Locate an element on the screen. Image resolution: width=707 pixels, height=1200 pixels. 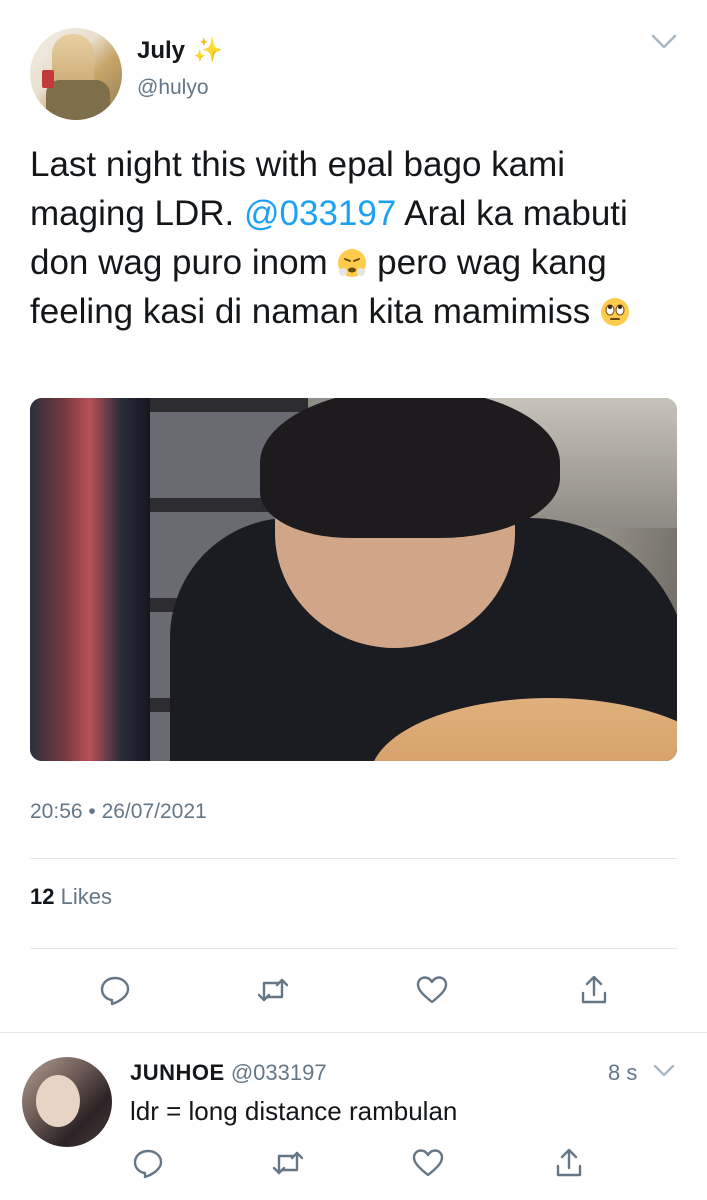
reply-author-handle: @033197 is located at coordinates (278, 1072).